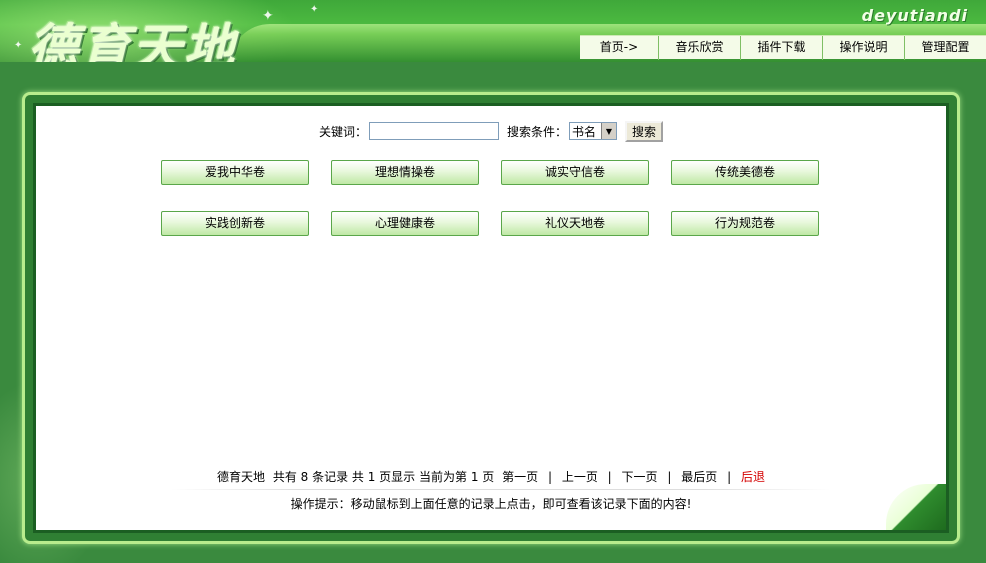 This screenshot has width=986, height=563. Describe the element at coordinates (575, 172) in the screenshot. I see `category-button: 诚实守信卷` at that location.